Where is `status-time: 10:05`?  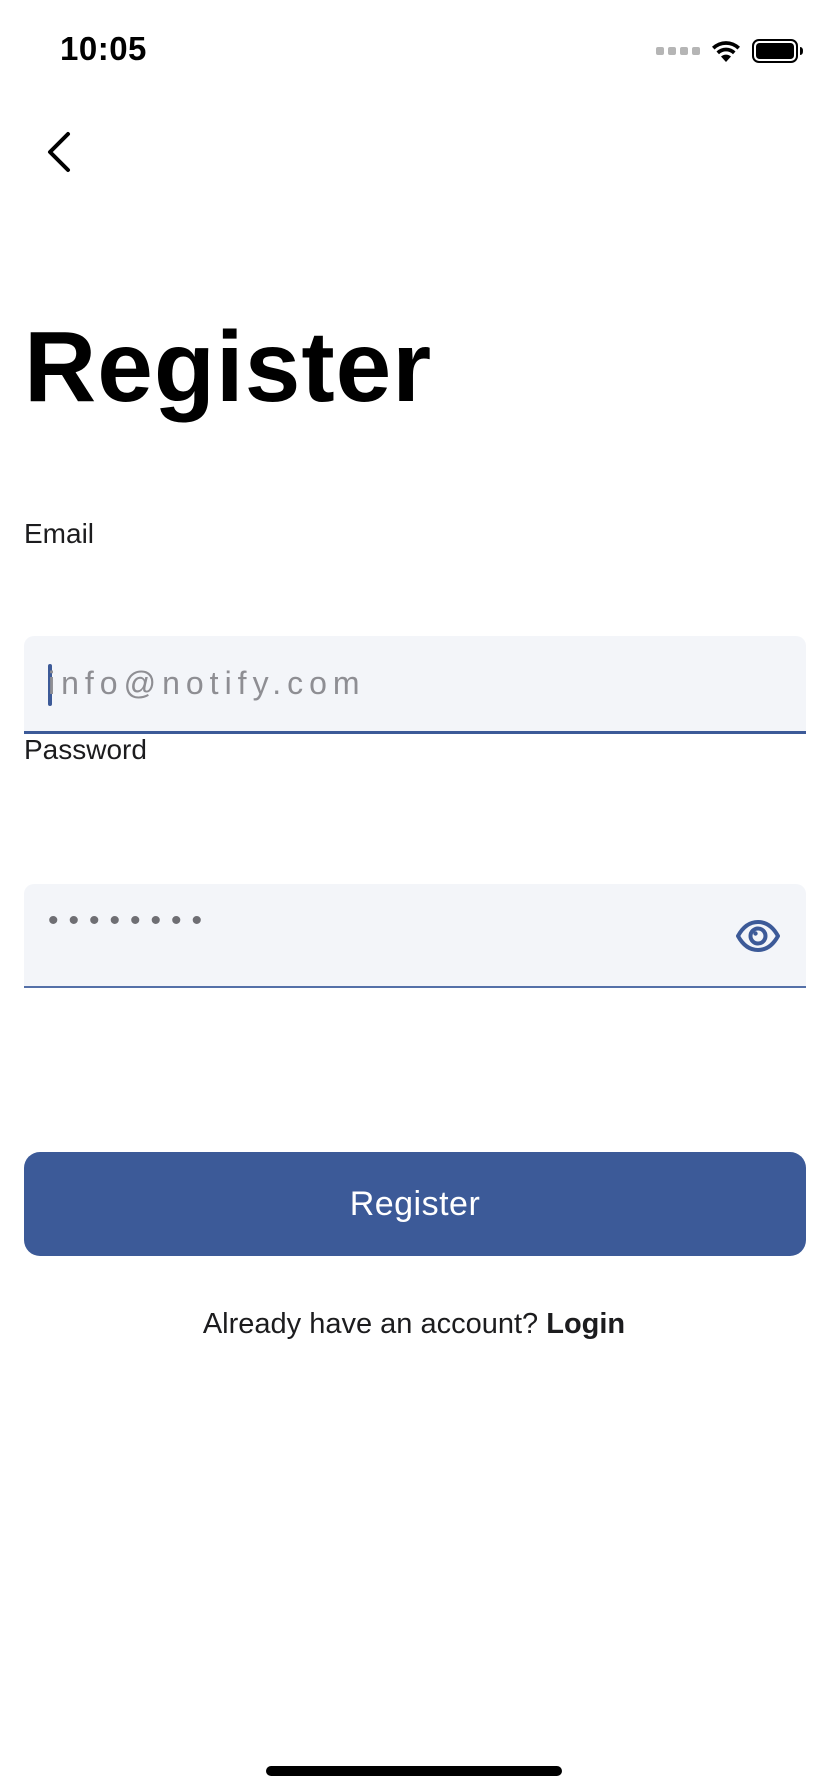 status-time: 10:05 is located at coordinates (103, 48).